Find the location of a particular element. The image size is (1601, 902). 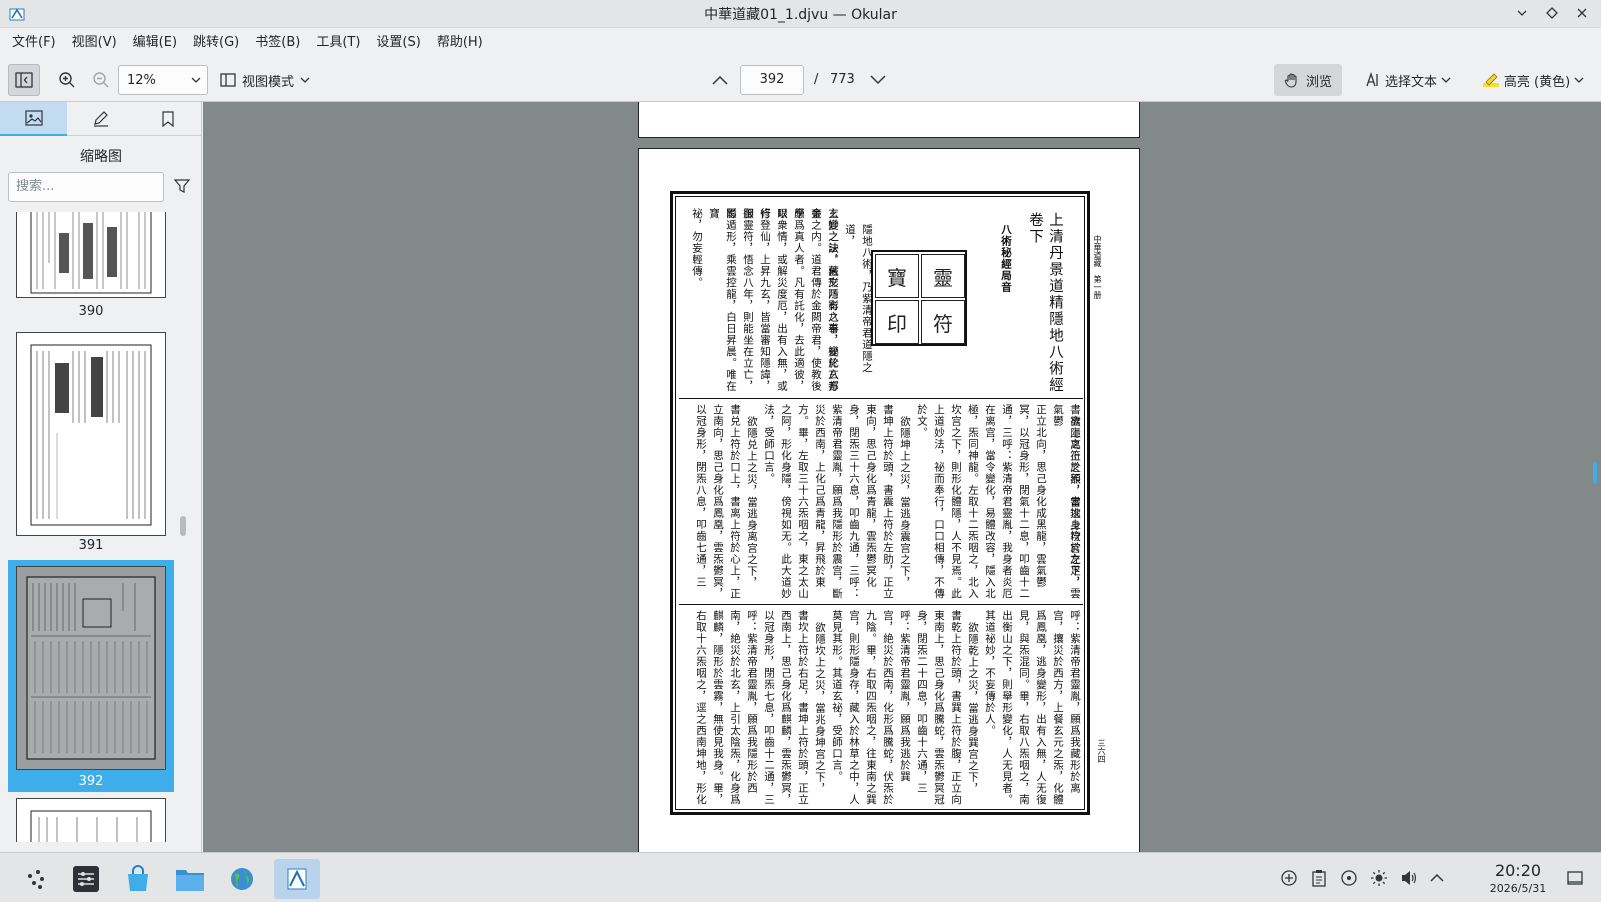

text-column: 見，與炁混同。畢，右取八炁咽之，南 is located at coordinates (1024, 708).